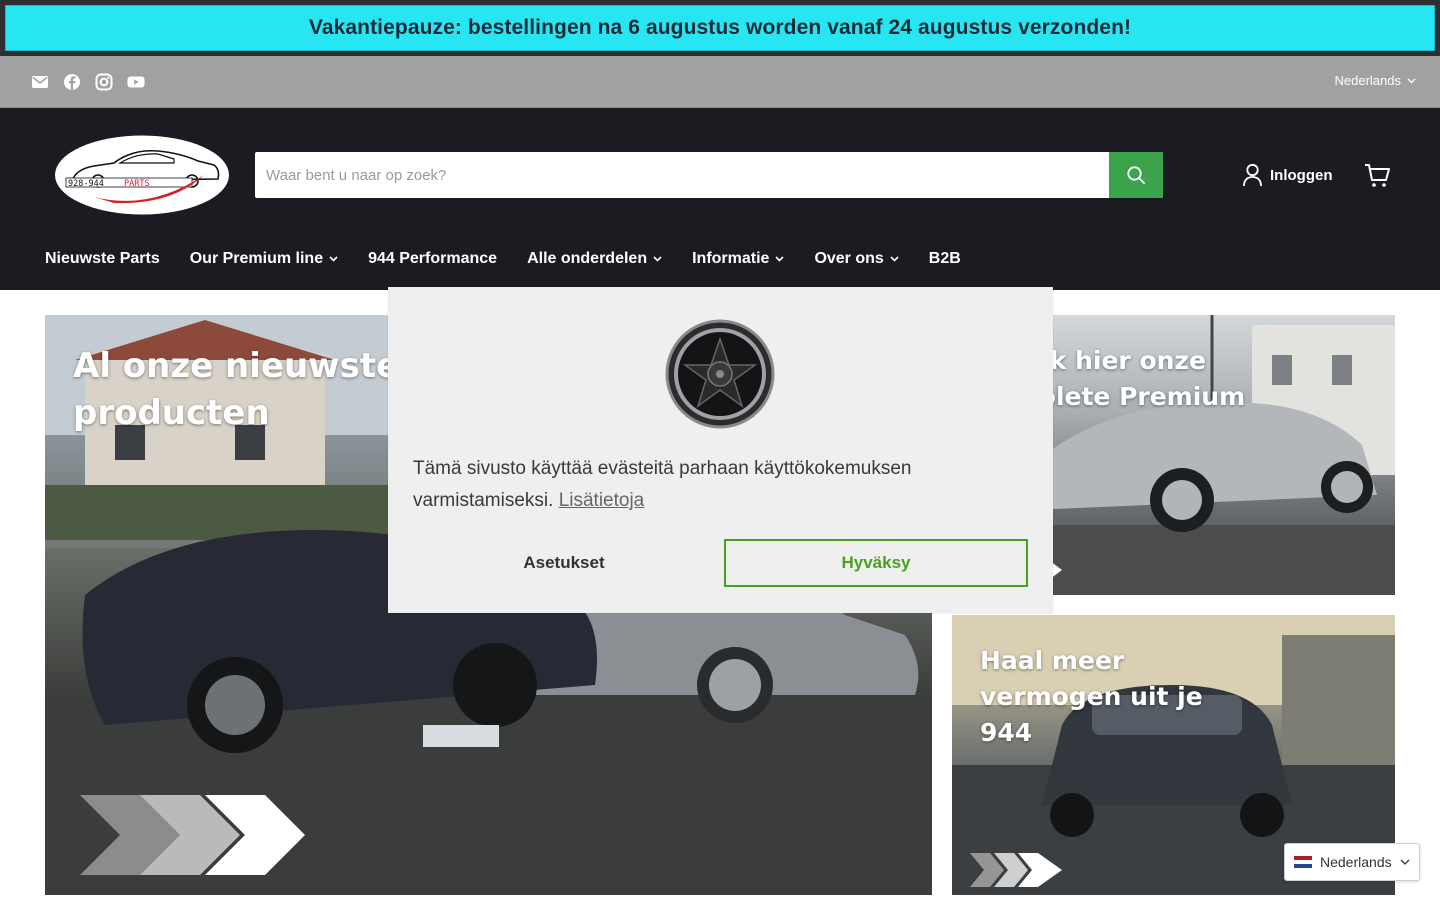  What do you see at coordinates (137, 184) in the screenshot?
I see `svg-text: PARTS` at bounding box center [137, 184].